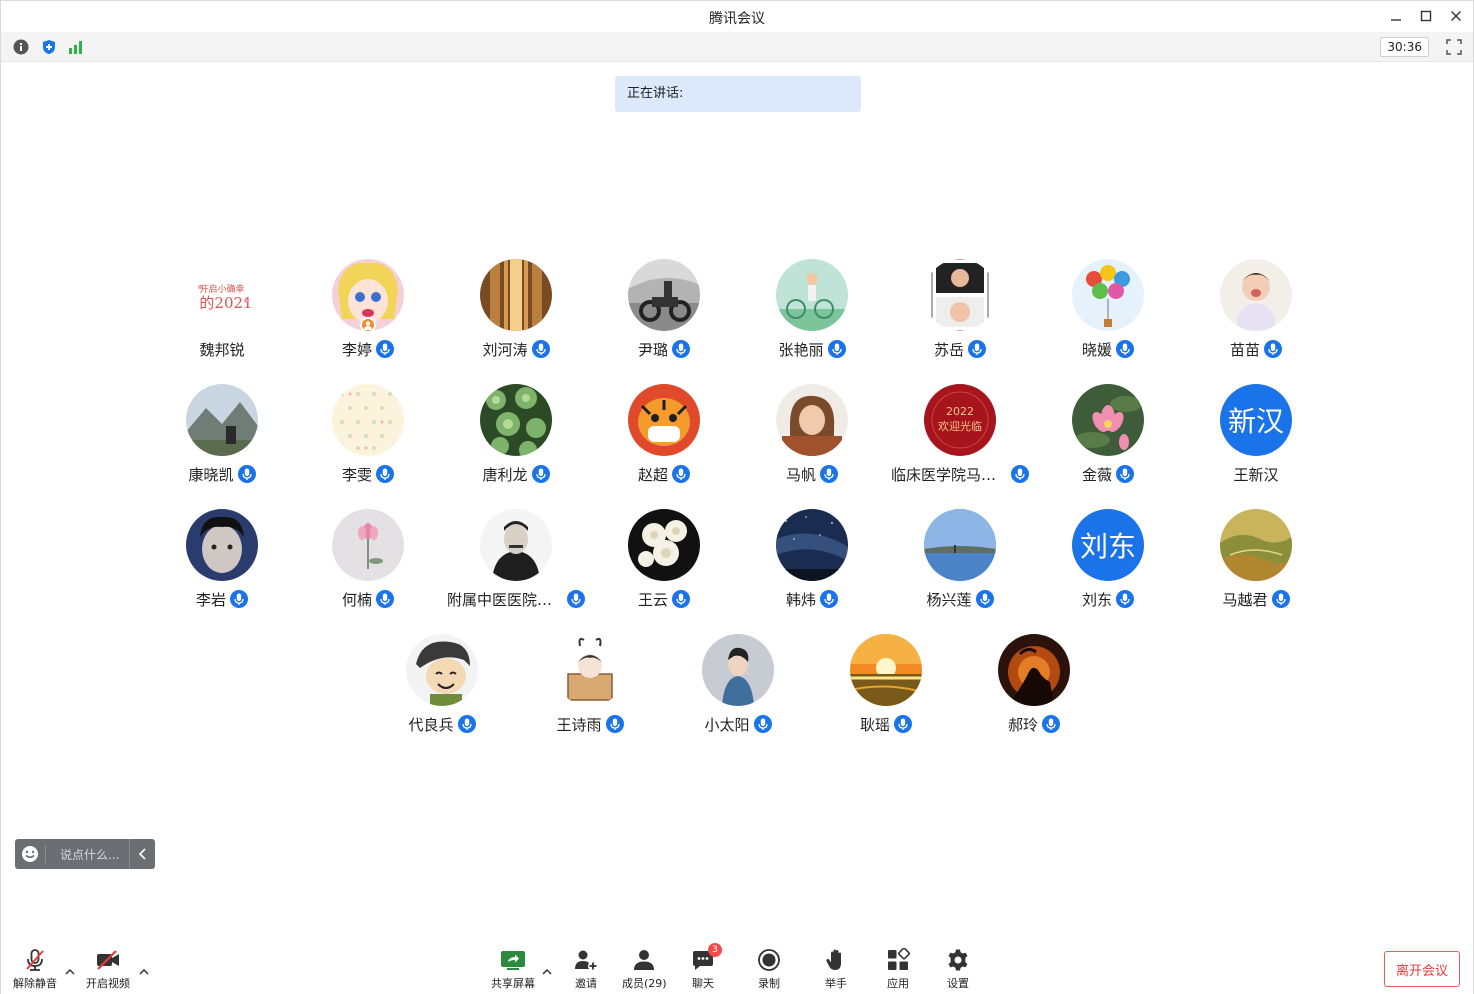  Describe the element at coordinates (960, 314) in the screenshot. I see `participant-tile: 苏岳` at that location.